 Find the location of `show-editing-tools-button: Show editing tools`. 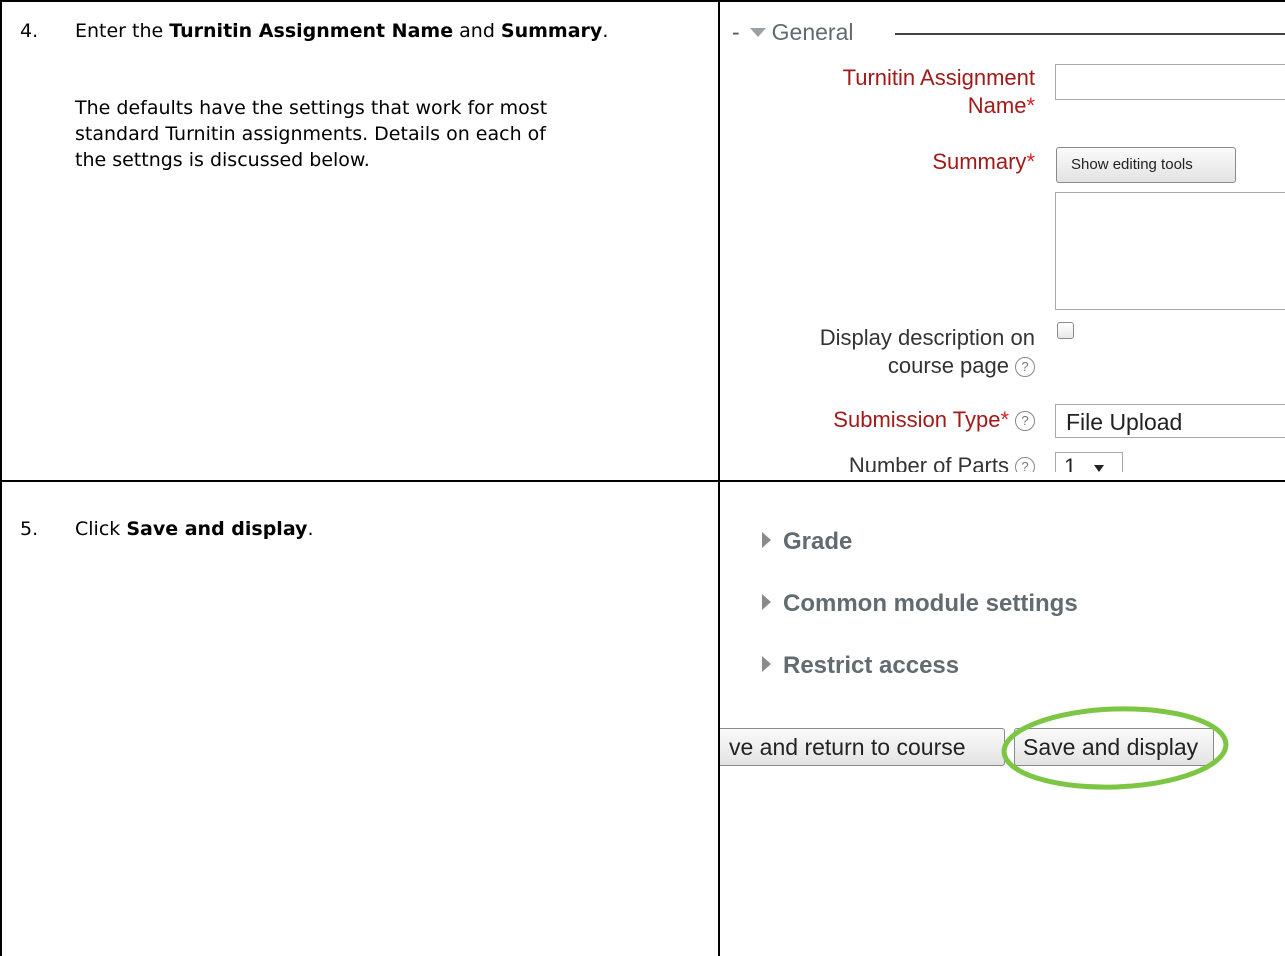

show-editing-tools-button: Show editing tools is located at coordinates (1146, 165).